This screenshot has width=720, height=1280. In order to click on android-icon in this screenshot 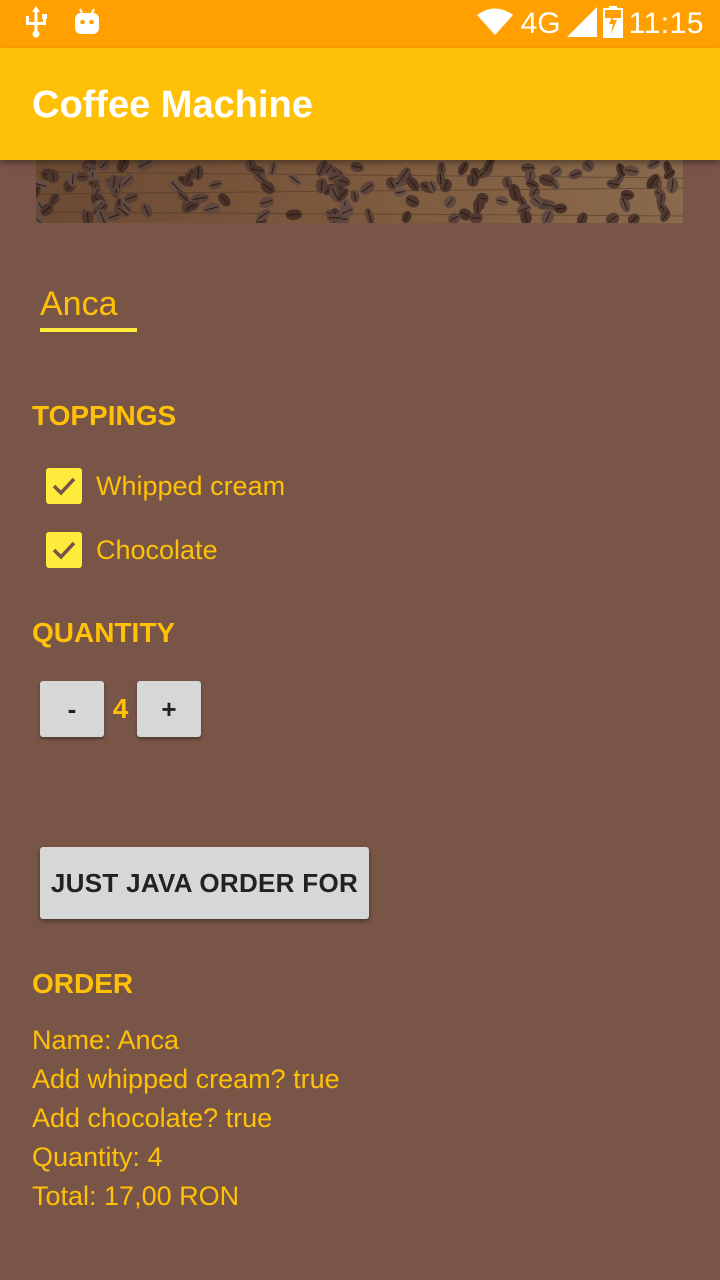, I will do `click(87, 24)`.